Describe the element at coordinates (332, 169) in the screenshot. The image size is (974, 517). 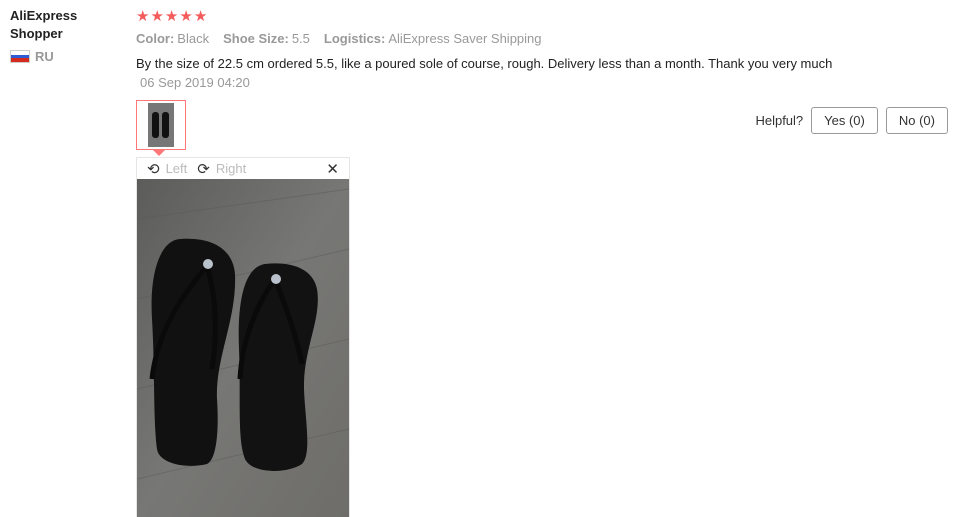
I see `close-icon: ✕` at that location.